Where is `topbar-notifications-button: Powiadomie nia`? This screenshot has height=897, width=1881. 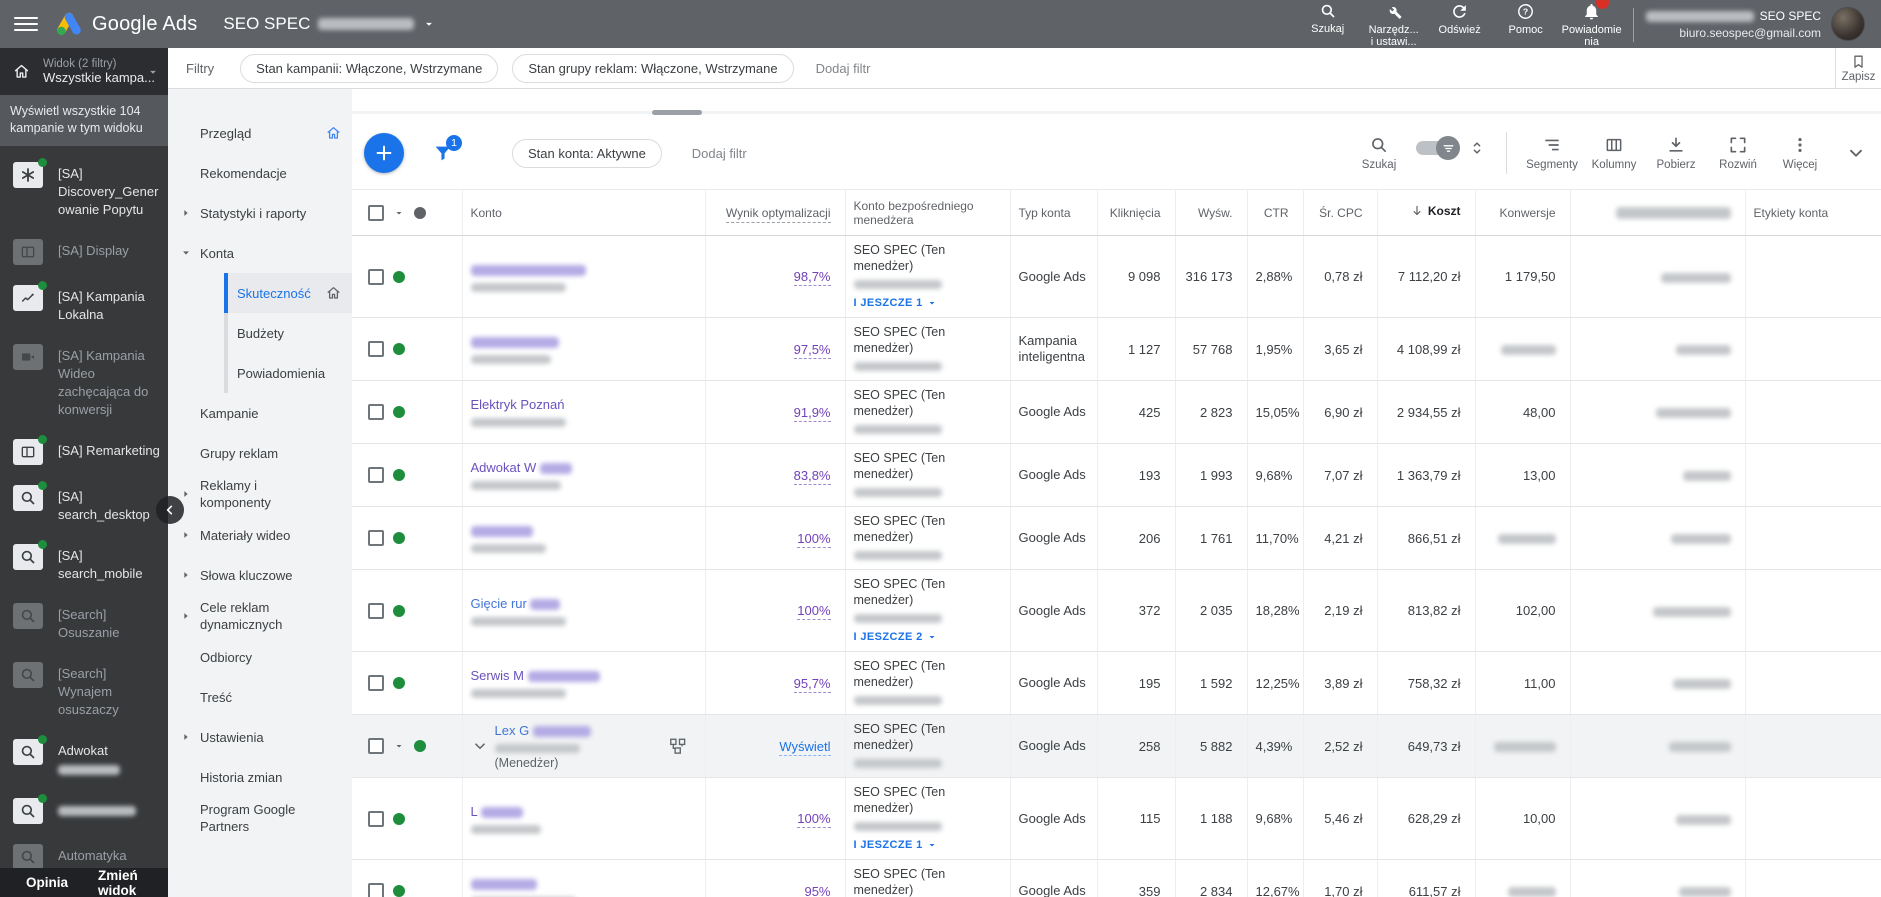
topbar-notifications-button: Powiadomie nia is located at coordinates (1592, 24).